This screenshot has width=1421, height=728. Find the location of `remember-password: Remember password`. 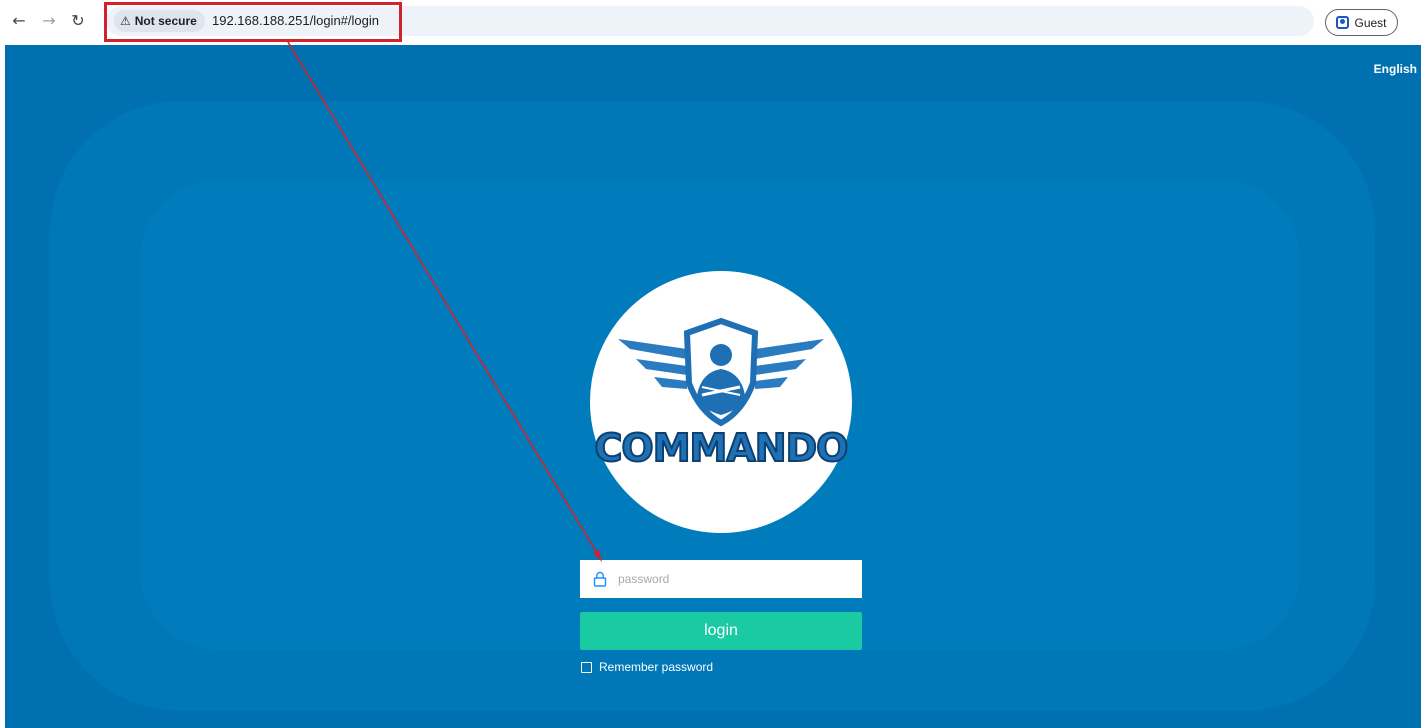

remember-password: Remember password is located at coordinates (647, 667).